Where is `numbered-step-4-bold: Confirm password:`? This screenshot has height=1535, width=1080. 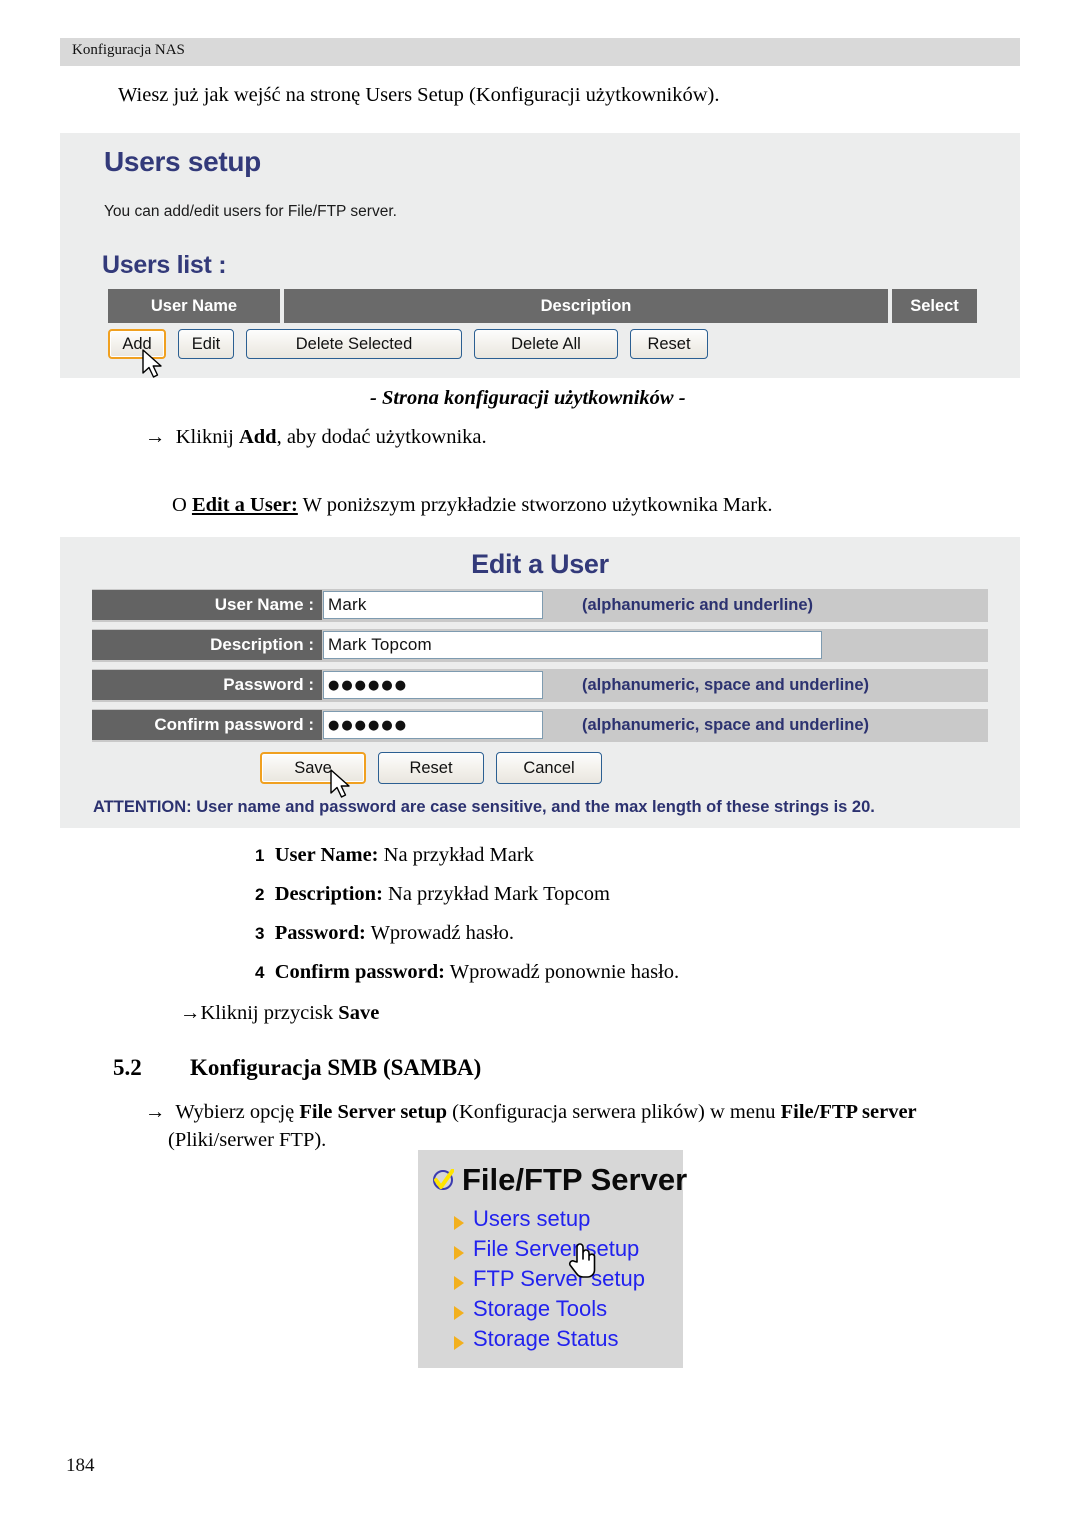 numbered-step-4-bold: Confirm password: is located at coordinates (359, 972).